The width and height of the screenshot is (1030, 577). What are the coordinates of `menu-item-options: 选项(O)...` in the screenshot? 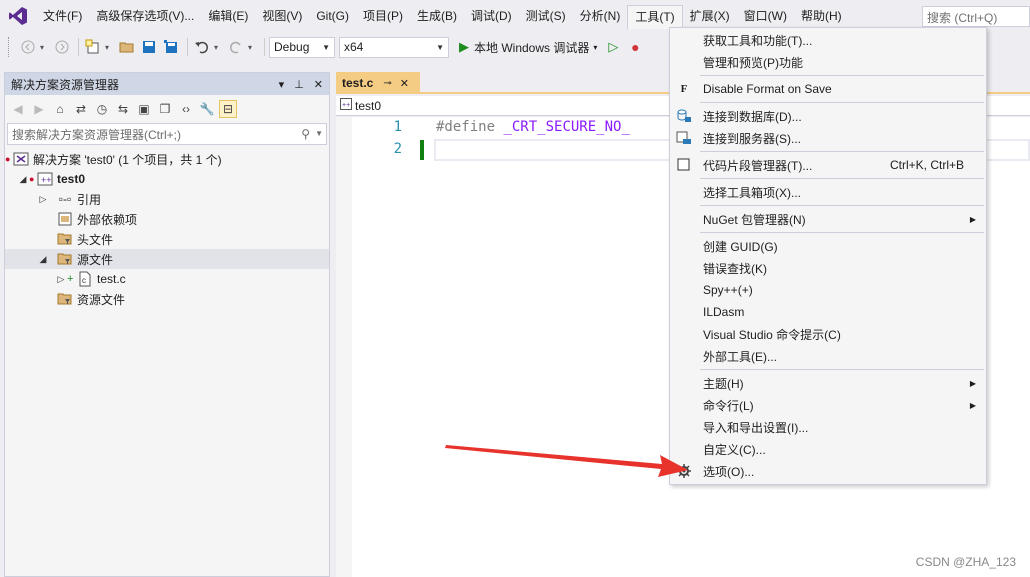 It's located at (828, 471).